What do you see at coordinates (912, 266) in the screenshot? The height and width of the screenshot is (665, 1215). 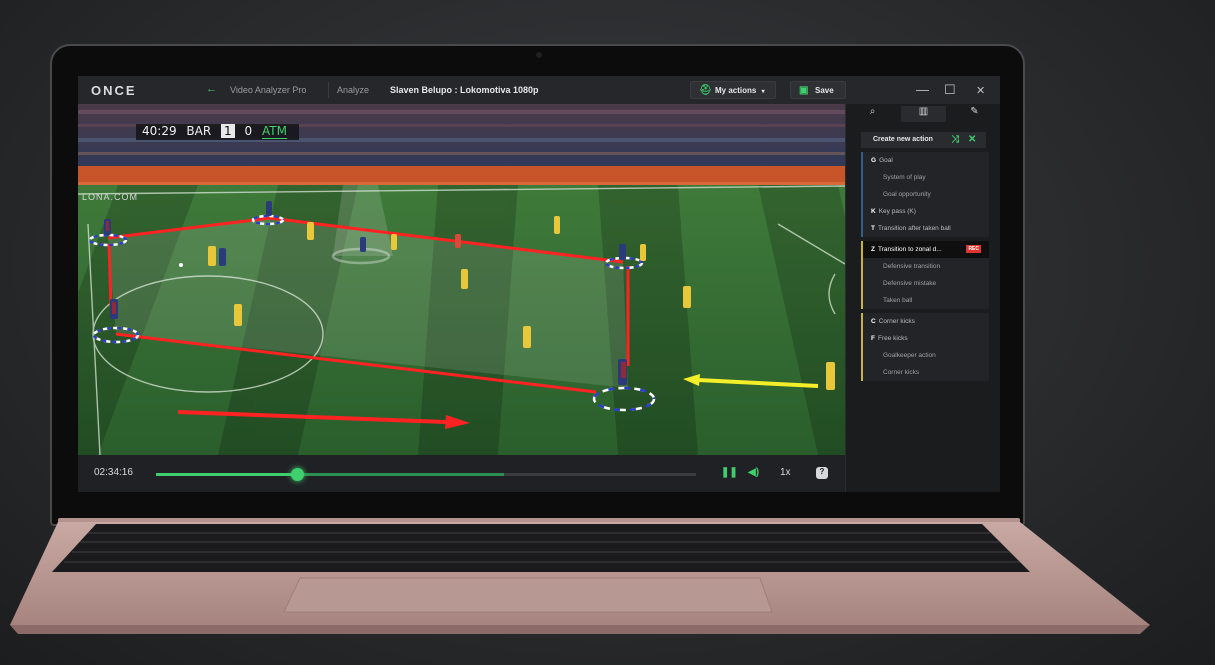 I see `action-label: Defensive transition` at bounding box center [912, 266].